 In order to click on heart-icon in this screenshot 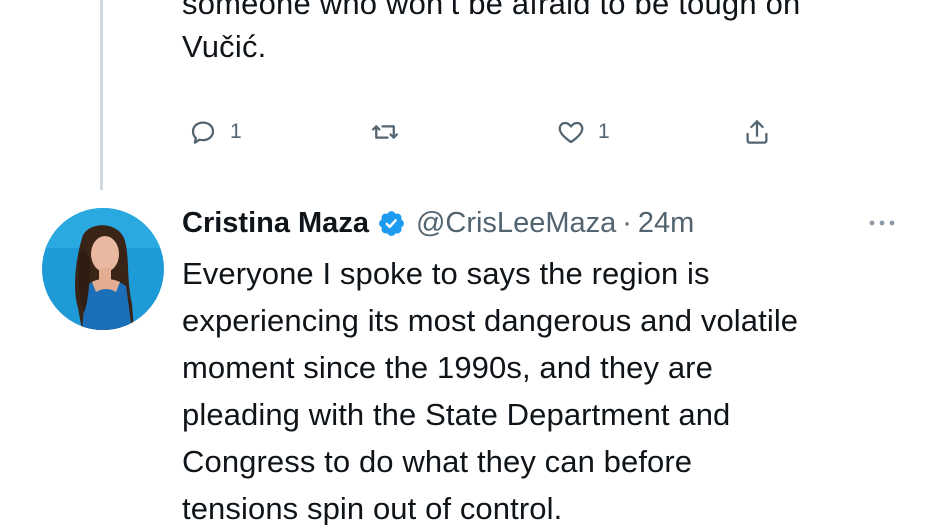, I will do `click(571, 132)`.